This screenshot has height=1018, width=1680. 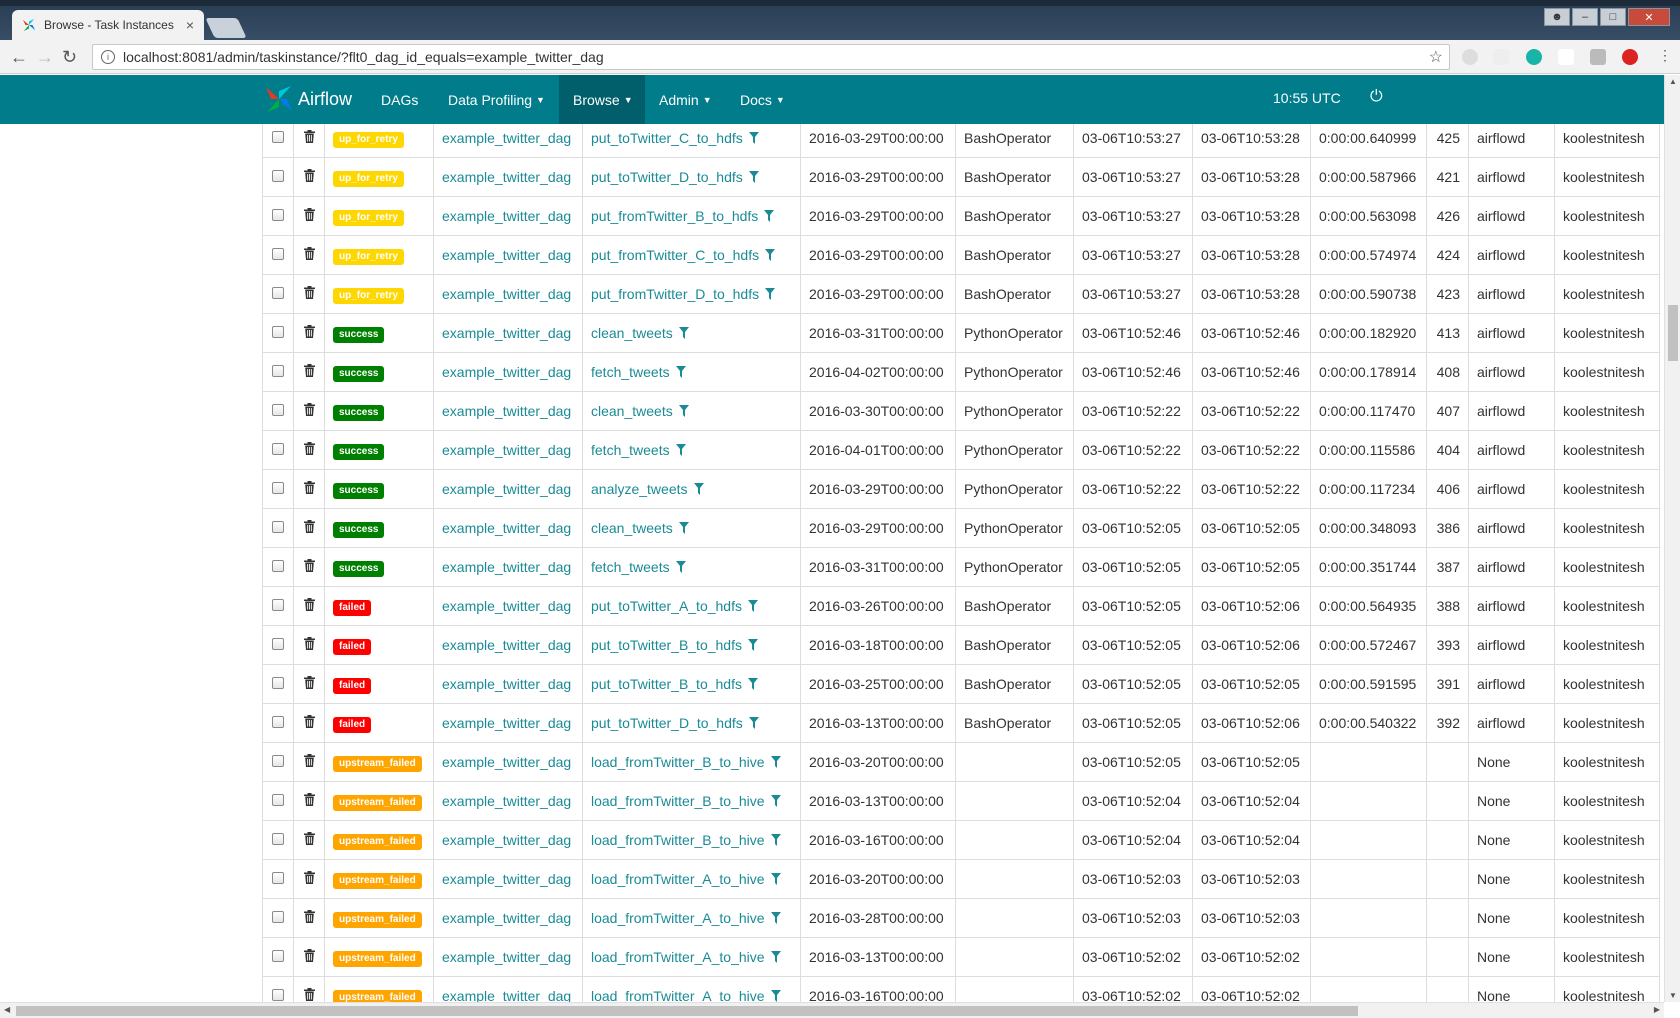 I want to click on task-id-link: put_toTwitter_A_to_hdfs, so click(x=666, y=606).